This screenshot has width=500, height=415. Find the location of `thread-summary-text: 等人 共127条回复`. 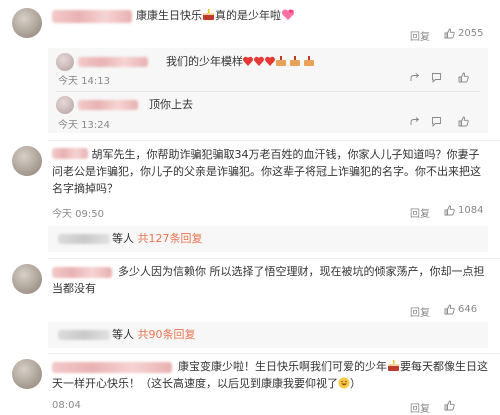

thread-summary-text: 等人 共127条回复 is located at coordinates (157, 238).